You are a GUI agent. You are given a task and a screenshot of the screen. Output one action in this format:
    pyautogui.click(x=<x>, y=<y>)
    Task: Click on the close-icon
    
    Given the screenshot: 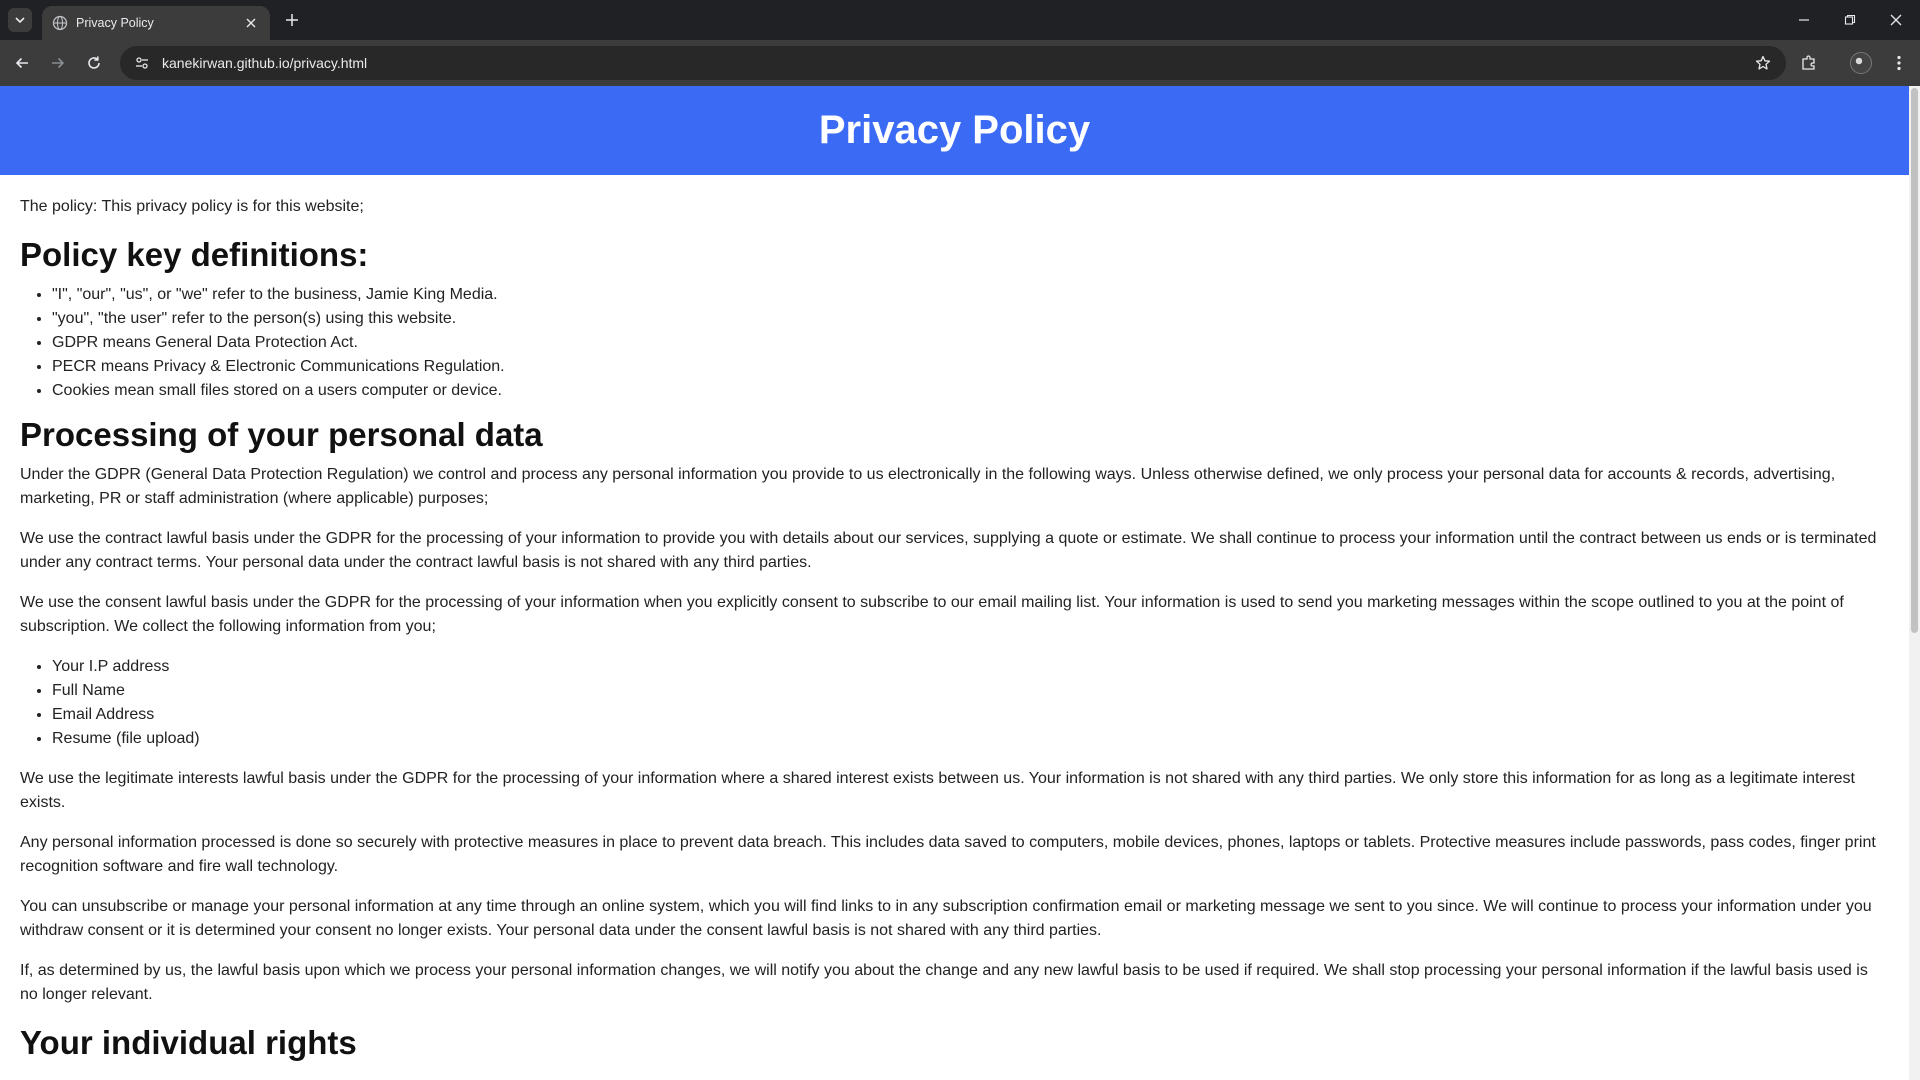 What is the action you would take?
    pyautogui.click(x=1896, y=20)
    